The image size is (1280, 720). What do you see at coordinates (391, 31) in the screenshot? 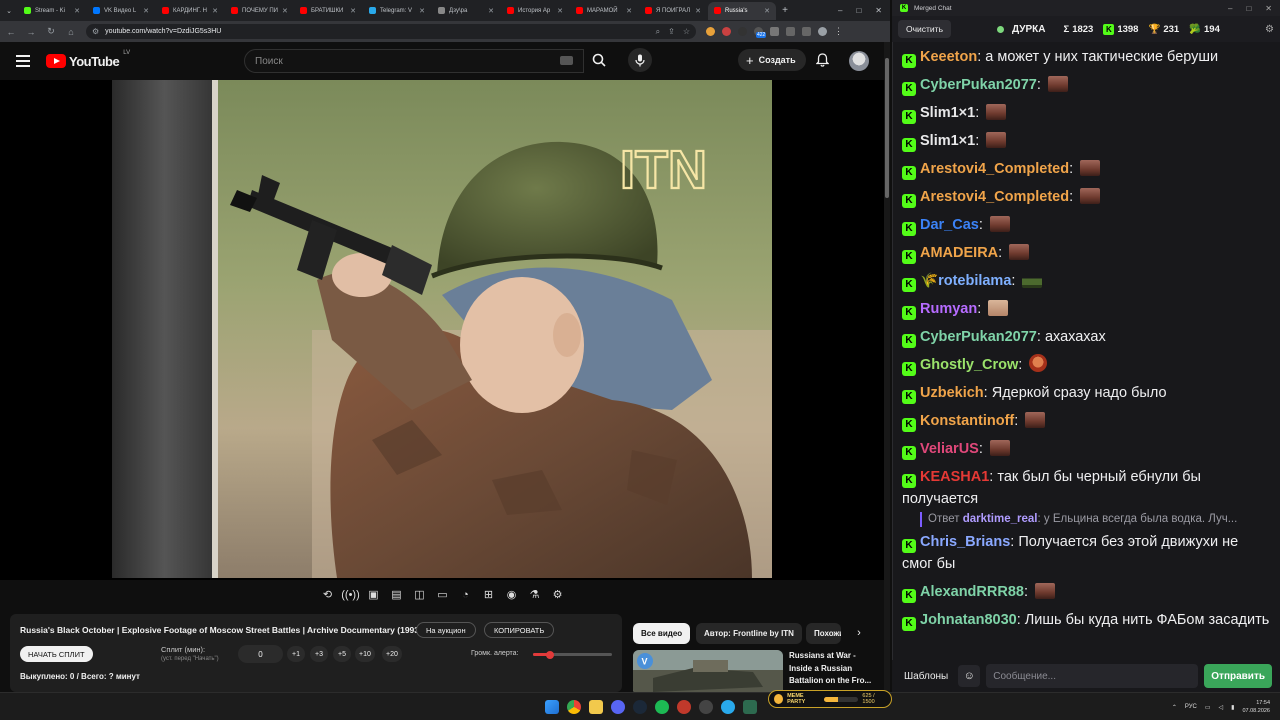
I see `address-bar: ⚙ youtube.com/watch?v=DzdiJG5s3HU ⌕ ⇪ ☆` at bounding box center [391, 31].